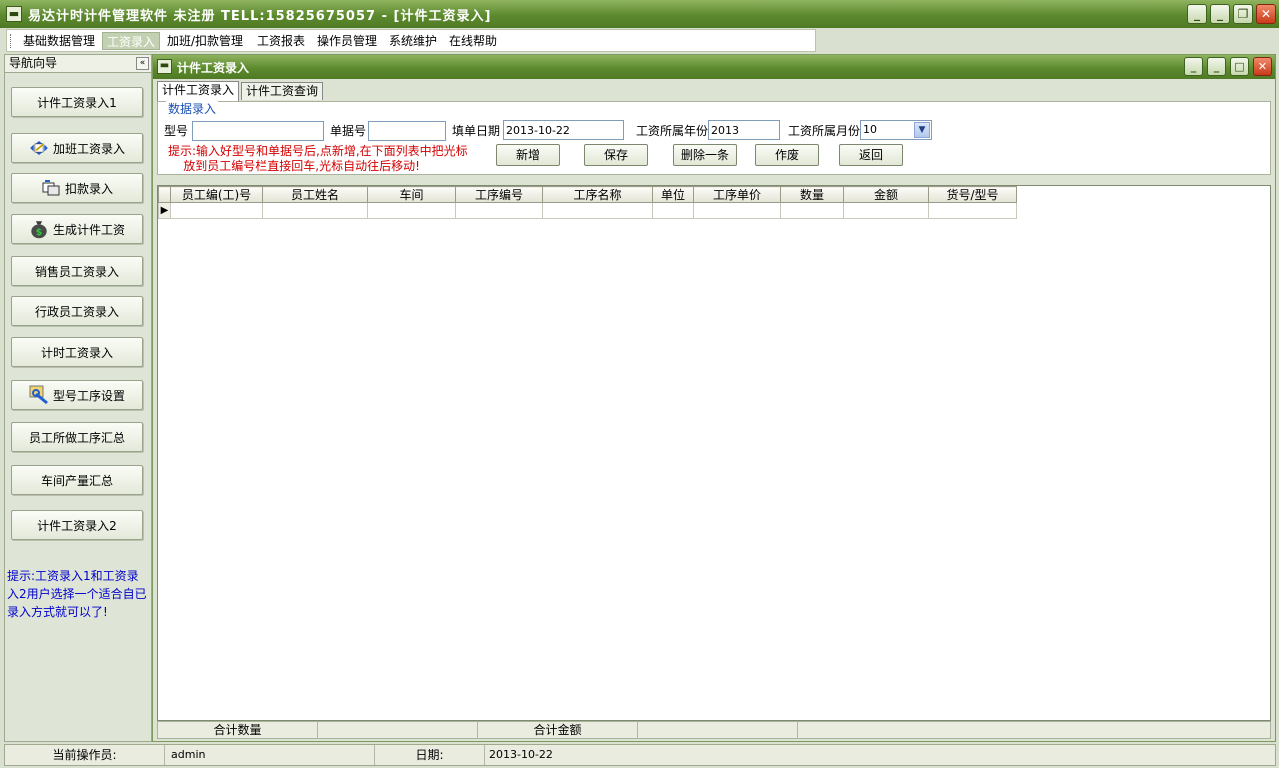 The image size is (1279, 768). Describe the element at coordinates (77, 480) in the screenshot. I see `nav-workshop-output-summary: 车间产量汇总` at that location.